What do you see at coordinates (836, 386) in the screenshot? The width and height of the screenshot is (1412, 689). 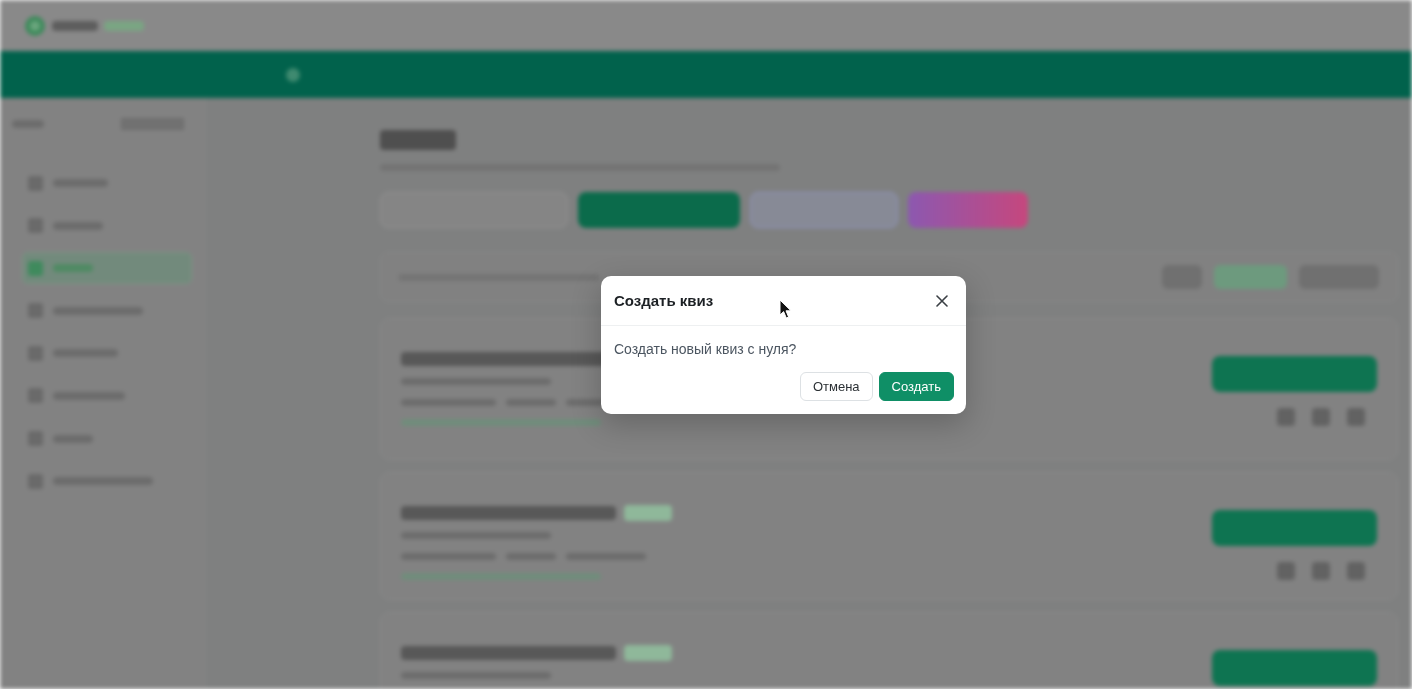 I see `cancel-button: Отмена` at bounding box center [836, 386].